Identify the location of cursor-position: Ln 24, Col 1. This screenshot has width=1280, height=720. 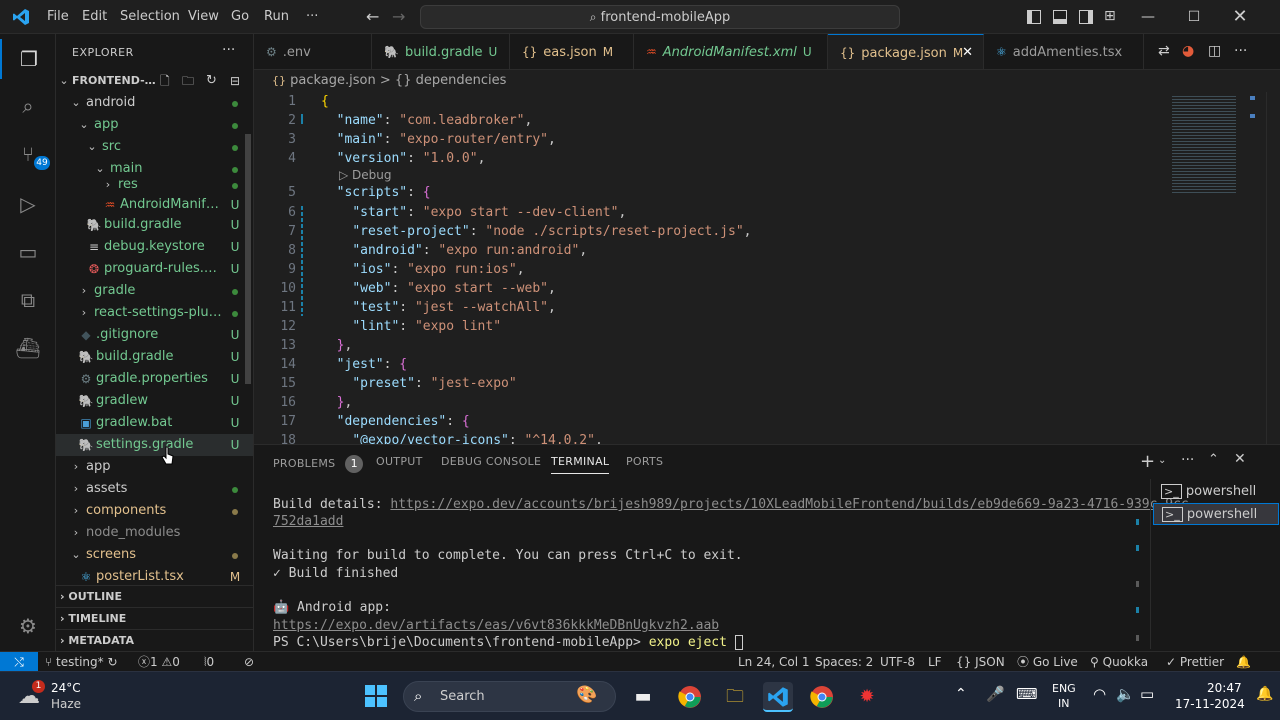
(774, 662).